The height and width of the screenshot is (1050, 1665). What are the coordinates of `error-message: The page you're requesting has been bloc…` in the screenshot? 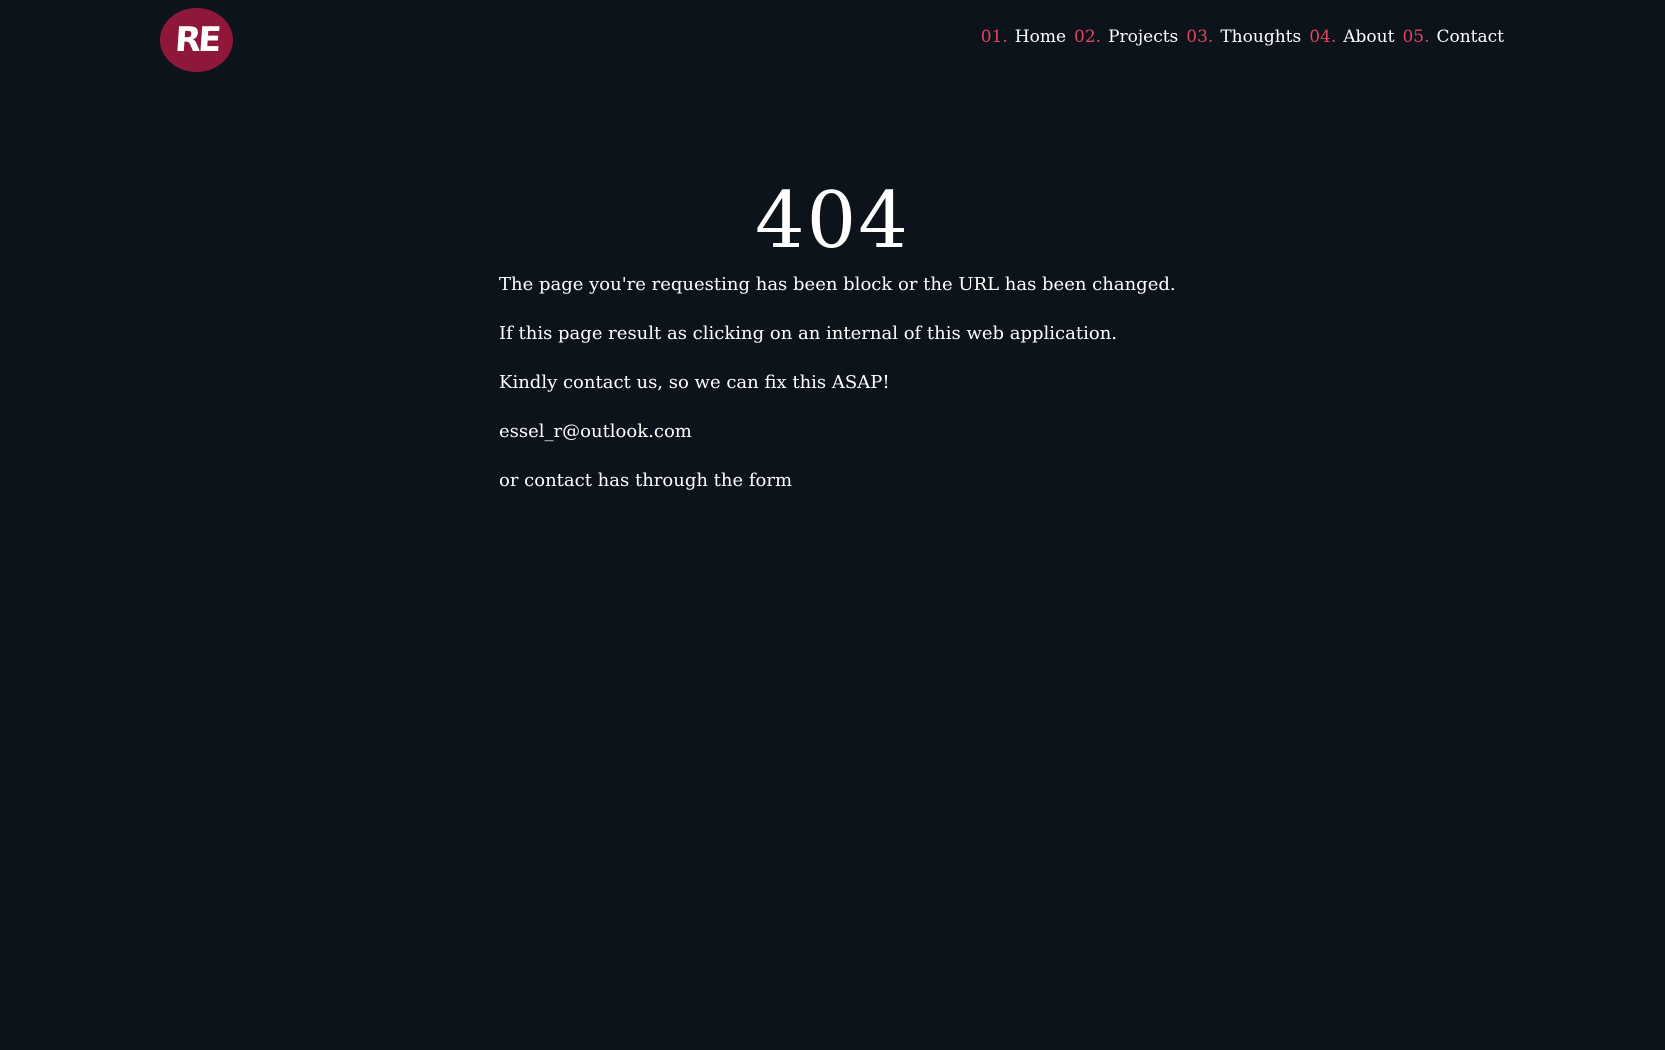 It's located at (837, 398).